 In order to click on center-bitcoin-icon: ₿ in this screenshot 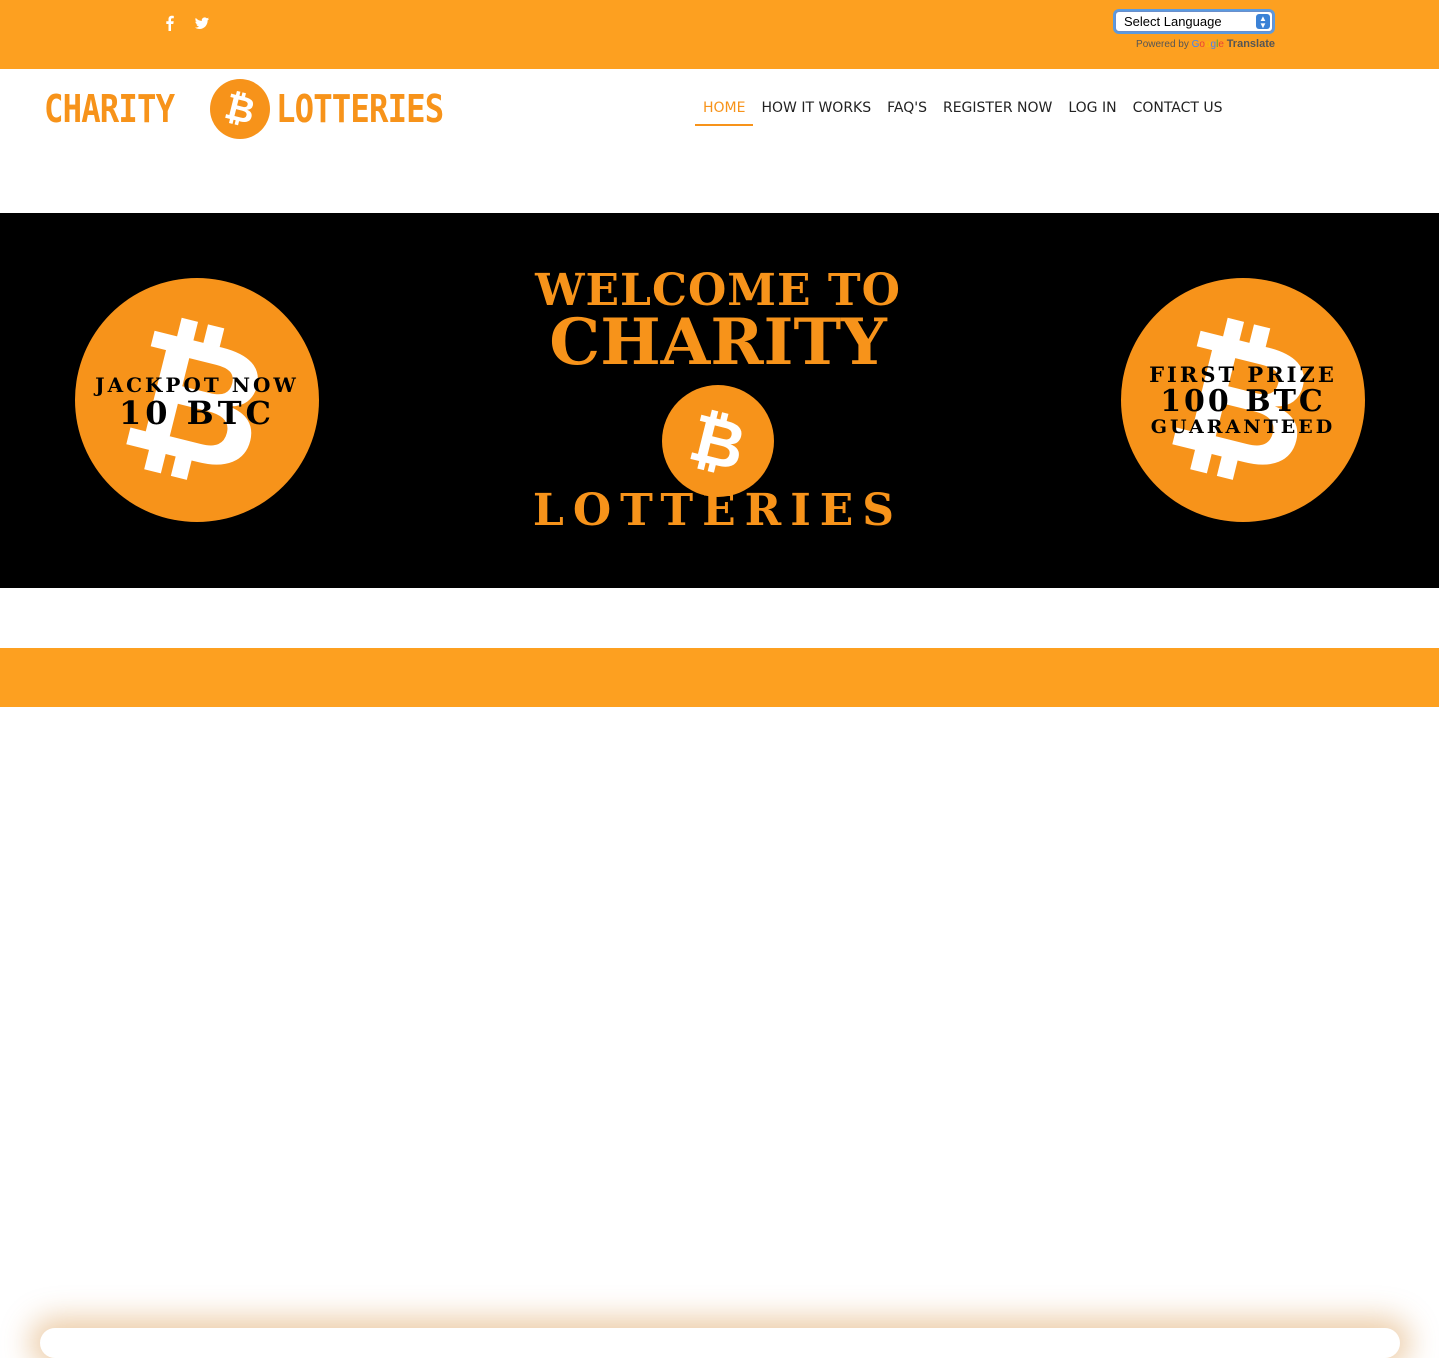, I will do `click(718, 441)`.